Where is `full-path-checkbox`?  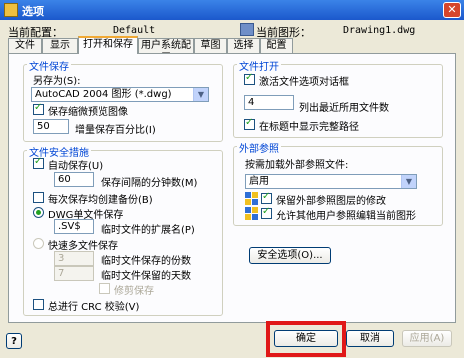 full-path-checkbox is located at coordinates (249, 123).